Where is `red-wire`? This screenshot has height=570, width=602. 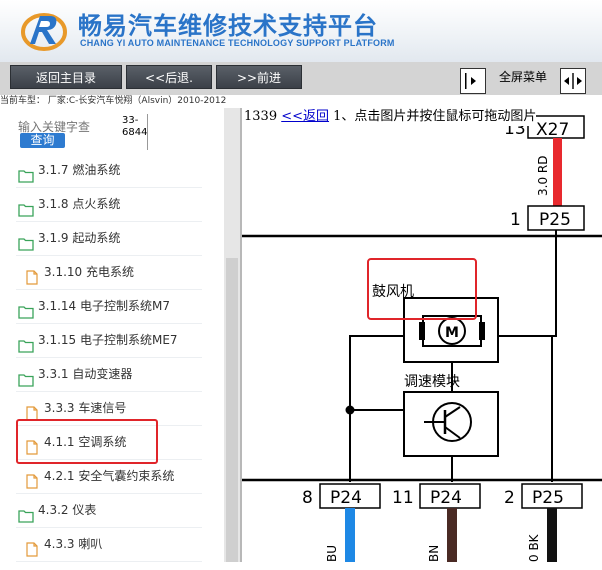
red-wire is located at coordinates (557, 172).